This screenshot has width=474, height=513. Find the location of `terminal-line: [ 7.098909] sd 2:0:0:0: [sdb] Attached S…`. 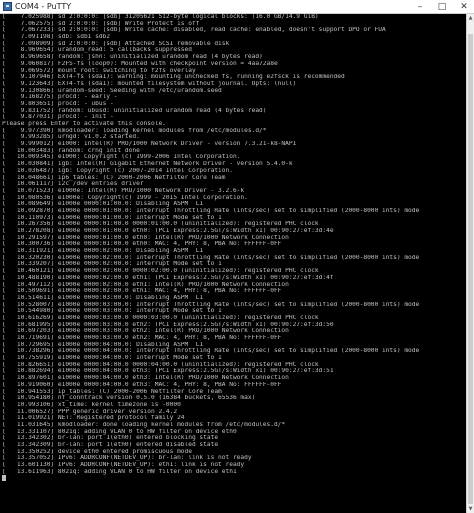

terminal-line: [ 7.098909] sd 2:0:0:0: [sdb] Attached S… is located at coordinates (116, 43).